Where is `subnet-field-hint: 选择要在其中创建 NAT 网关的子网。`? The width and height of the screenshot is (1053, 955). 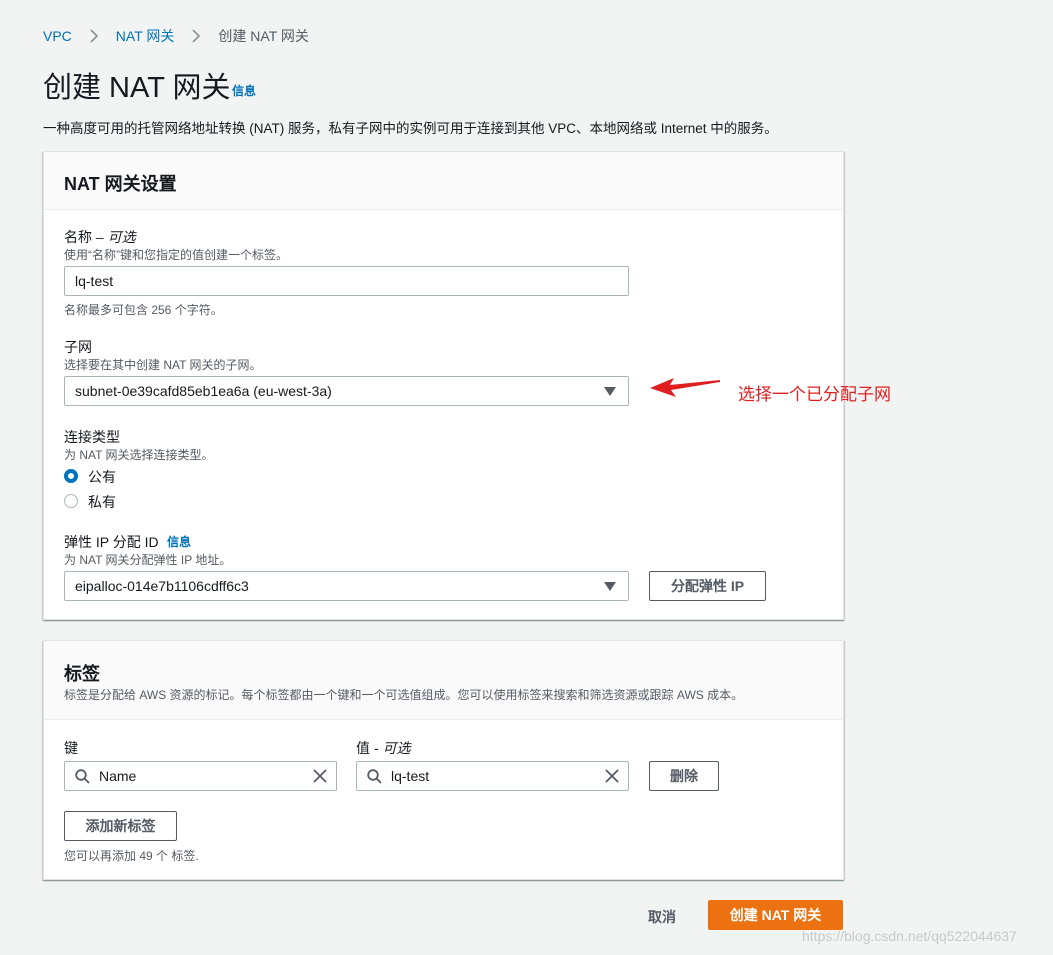 subnet-field-hint: 选择要在其中创建 NAT 网关的子网。 is located at coordinates (163, 365).